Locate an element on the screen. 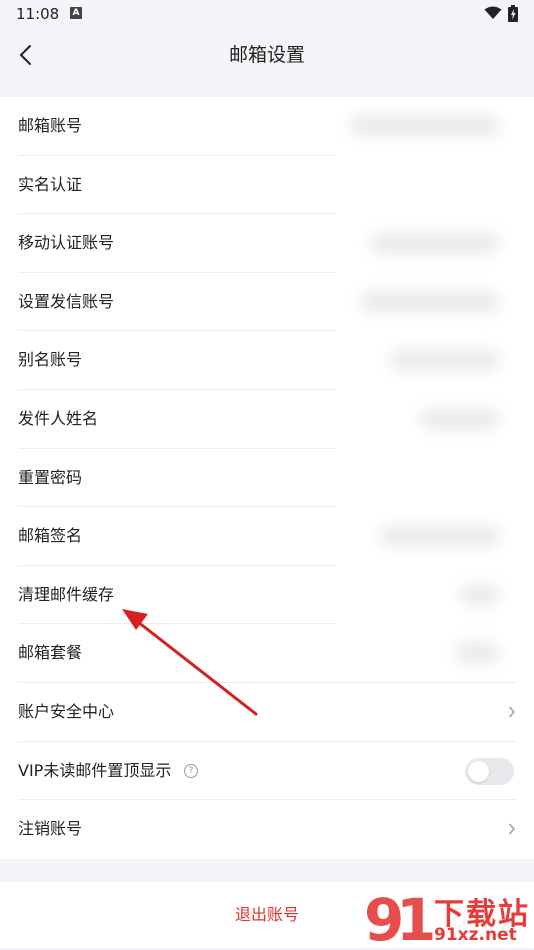 The width and height of the screenshot is (534, 950). page-title: 邮箱设置 is located at coordinates (266, 55).